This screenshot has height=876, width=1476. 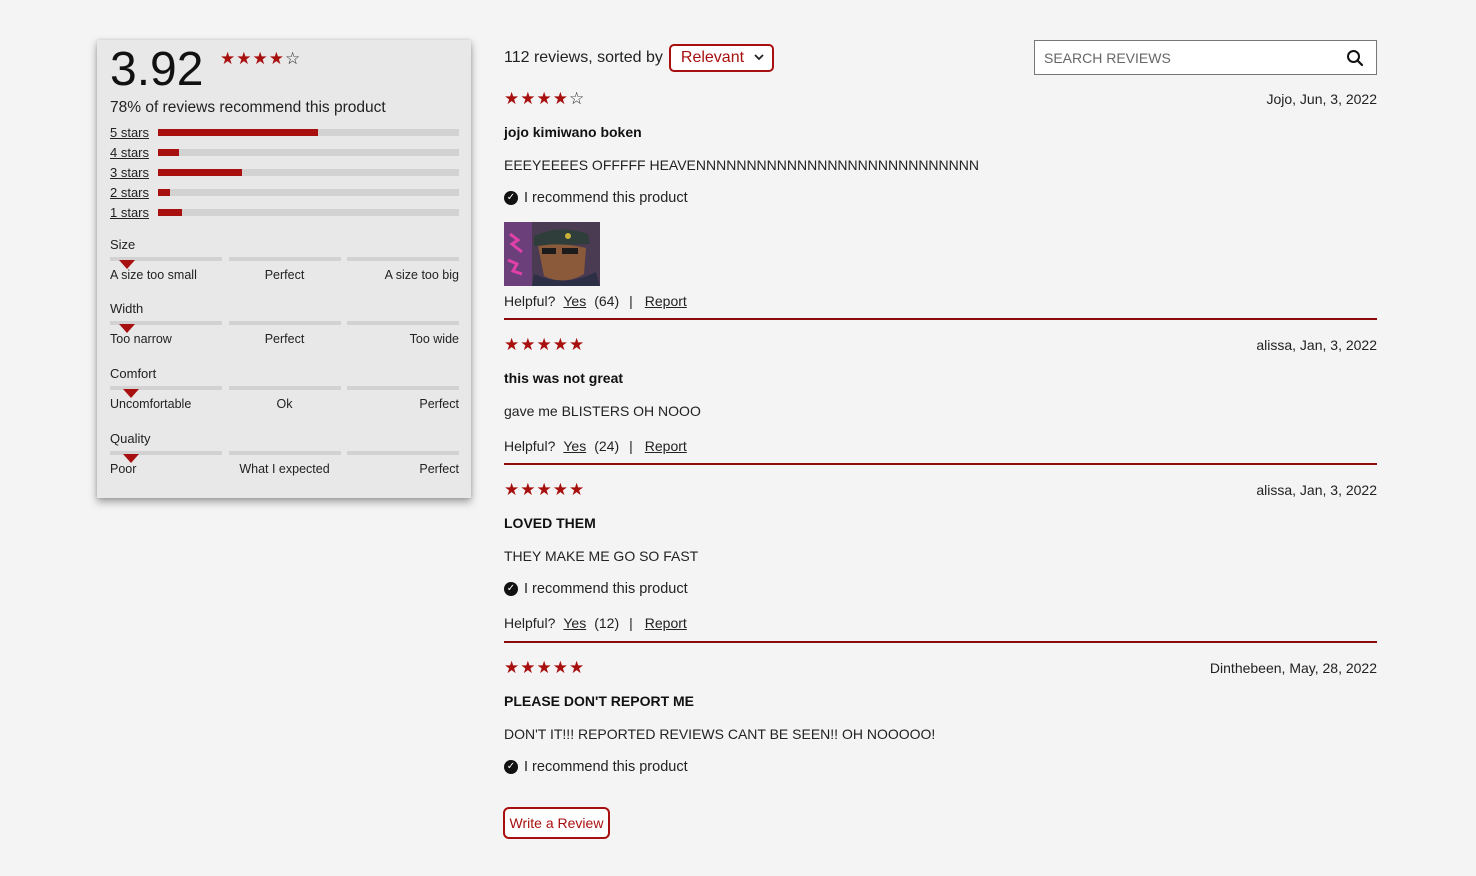 I want to click on characteristic-width: Width Too narrow Perfect Too wide, so click(x=284, y=326).